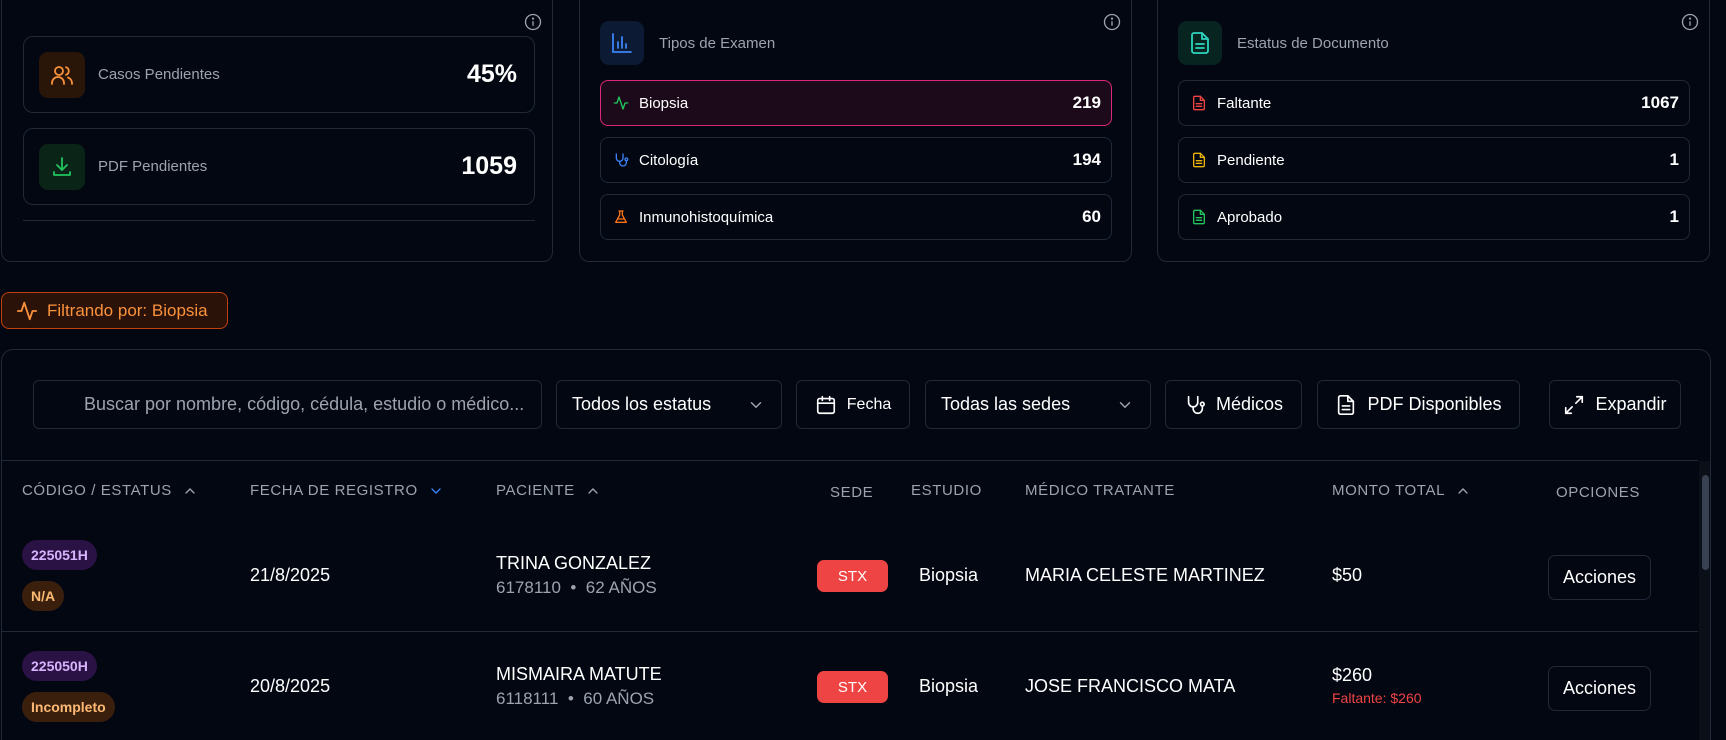 This screenshot has height=740, width=1726. I want to click on col-patient-header: PACIENTE, so click(548, 490).